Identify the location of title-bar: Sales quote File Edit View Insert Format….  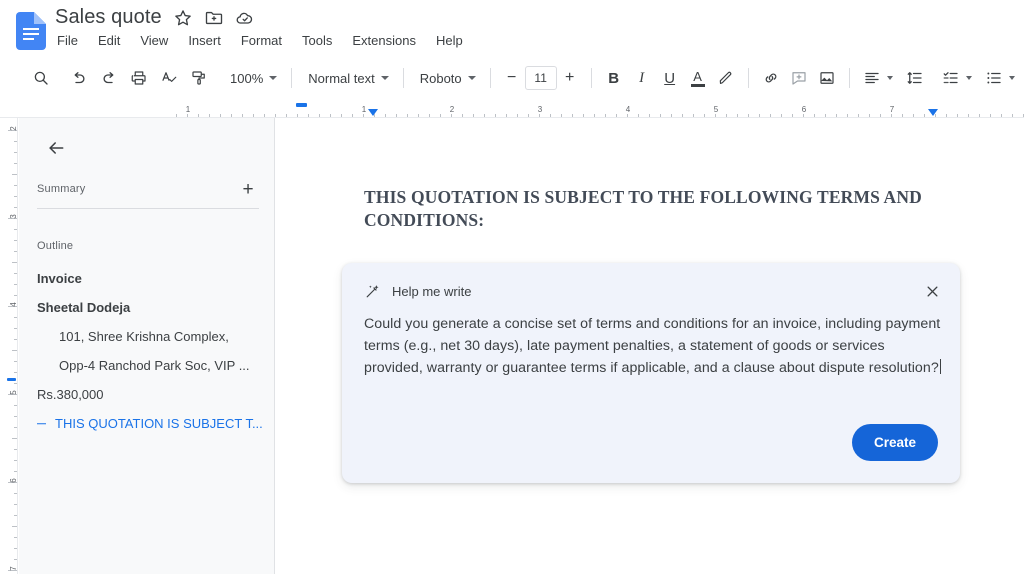
(512, 29).